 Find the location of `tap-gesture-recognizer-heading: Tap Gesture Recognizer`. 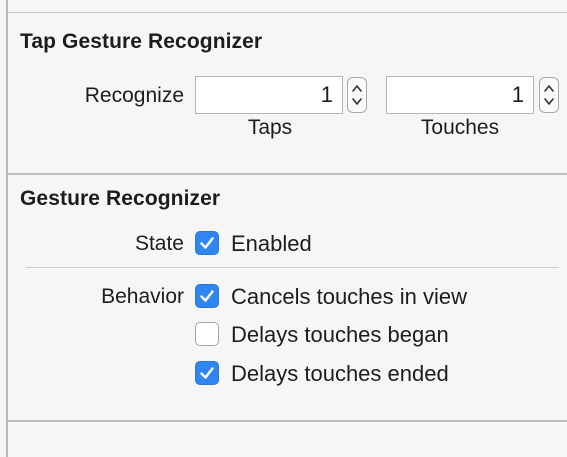

tap-gesture-recognizer-heading: Tap Gesture Recognizer is located at coordinates (141, 41).